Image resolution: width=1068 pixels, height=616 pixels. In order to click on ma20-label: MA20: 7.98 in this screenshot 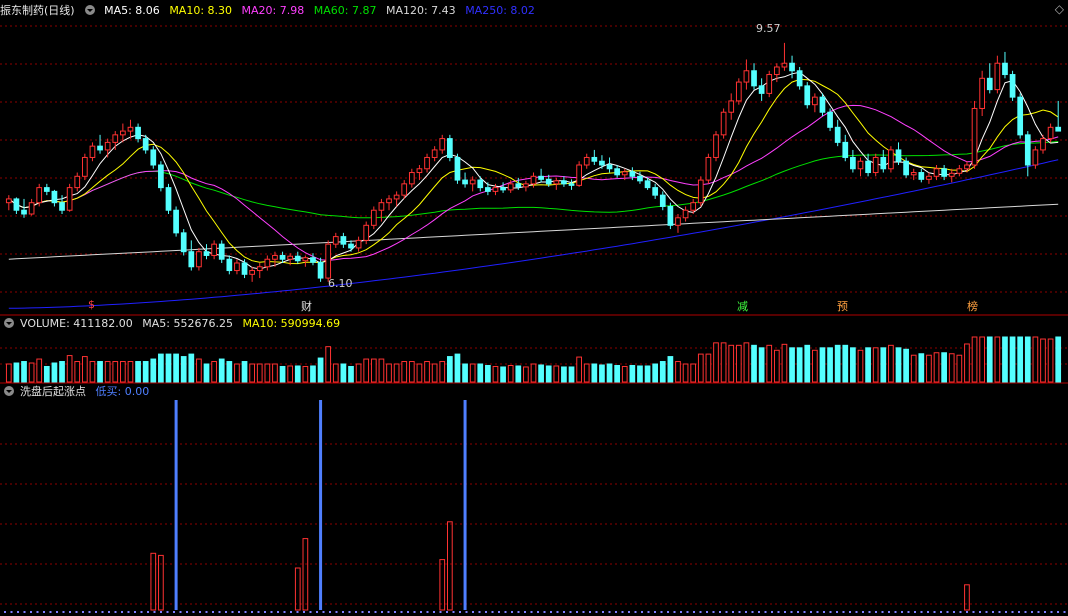, I will do `click(273, 10)`.